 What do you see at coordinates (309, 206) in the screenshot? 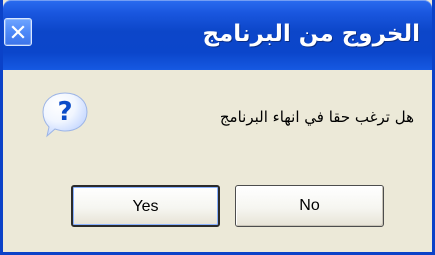
I see `no-button: No` at bounding box center [309, 206].